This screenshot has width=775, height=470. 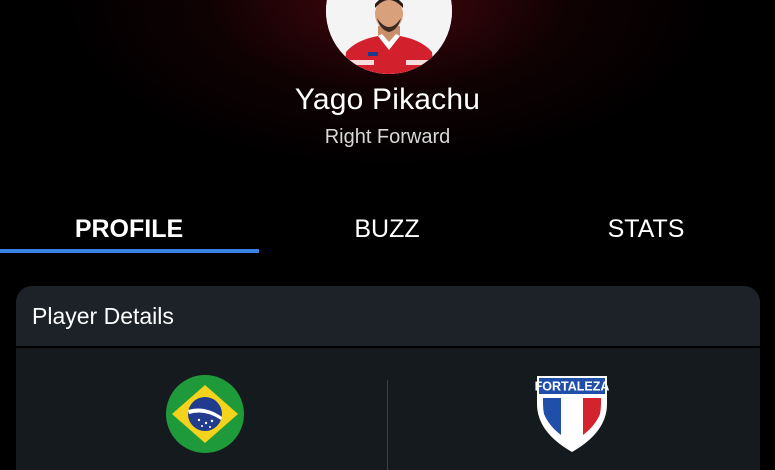 I want to click on player-avatar, so click(x=389, y=37).